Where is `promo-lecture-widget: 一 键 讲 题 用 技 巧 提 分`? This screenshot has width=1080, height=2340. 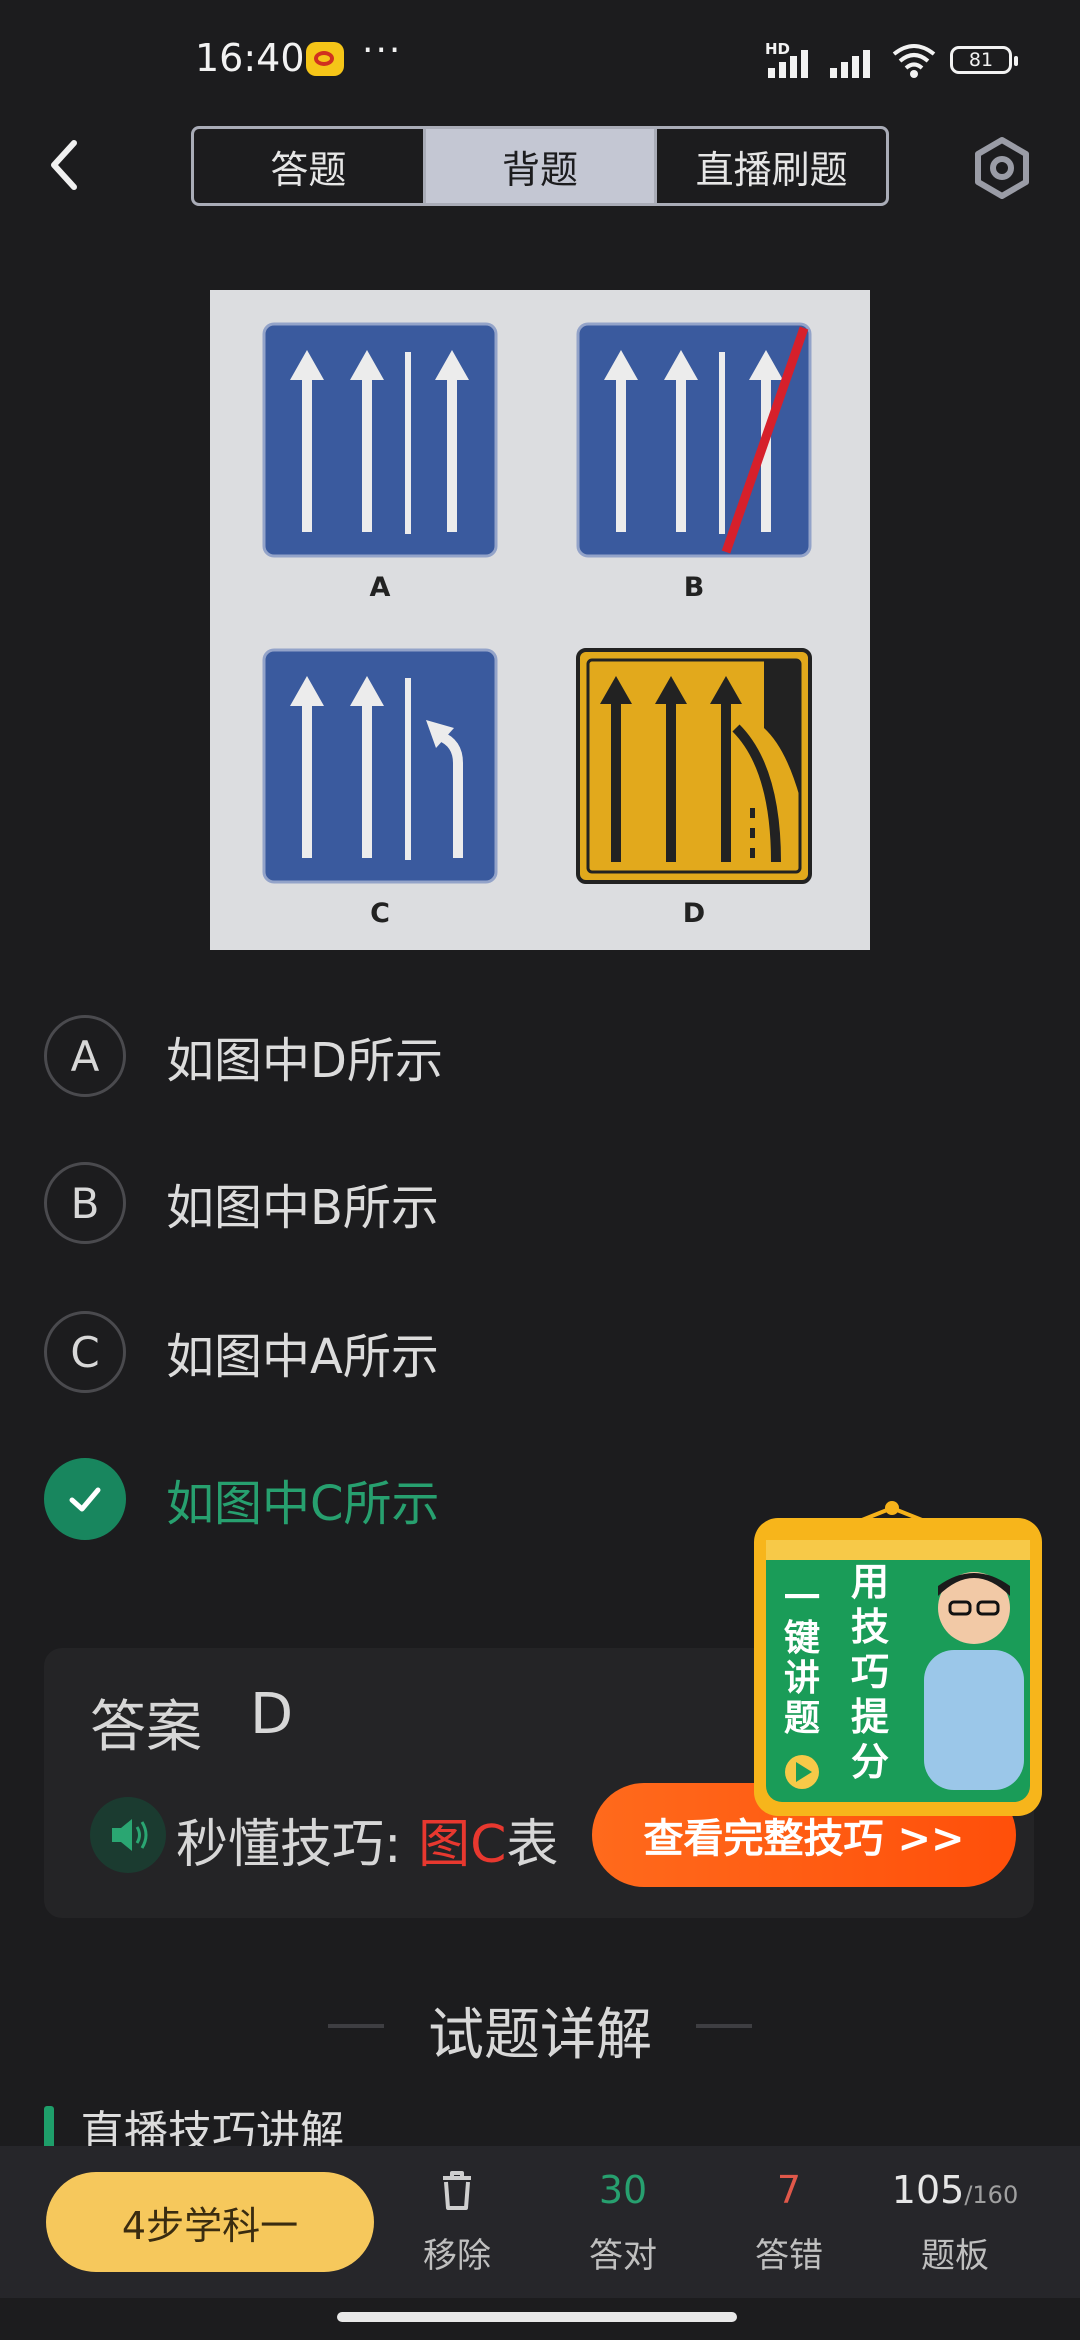 promo-lecture-widget: 一 键 讲 题 用 技 巧 提 分 is located at coordinates (898, 1660).